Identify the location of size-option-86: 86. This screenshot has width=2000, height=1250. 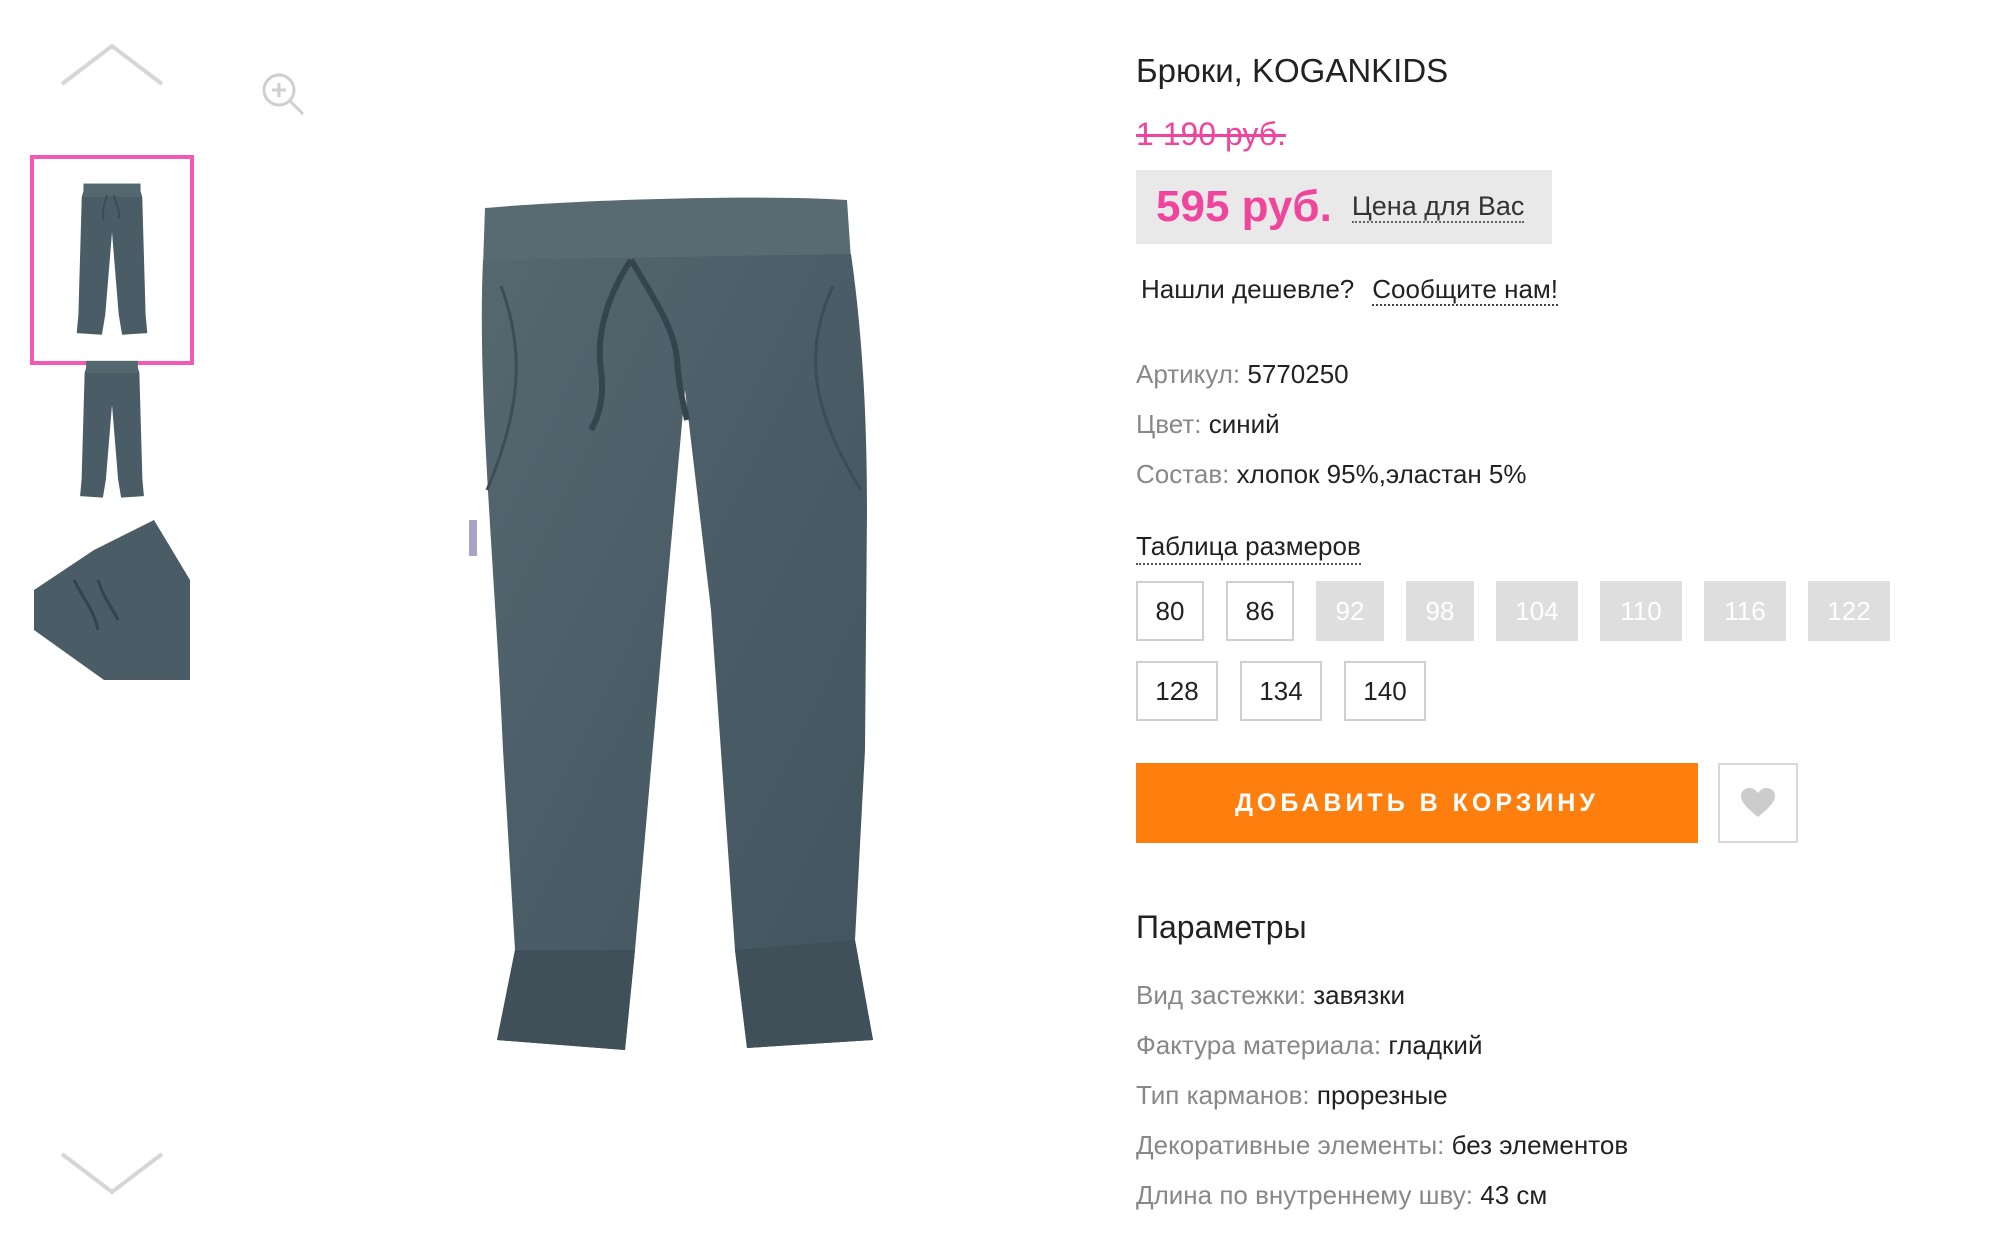
(1260, 611).